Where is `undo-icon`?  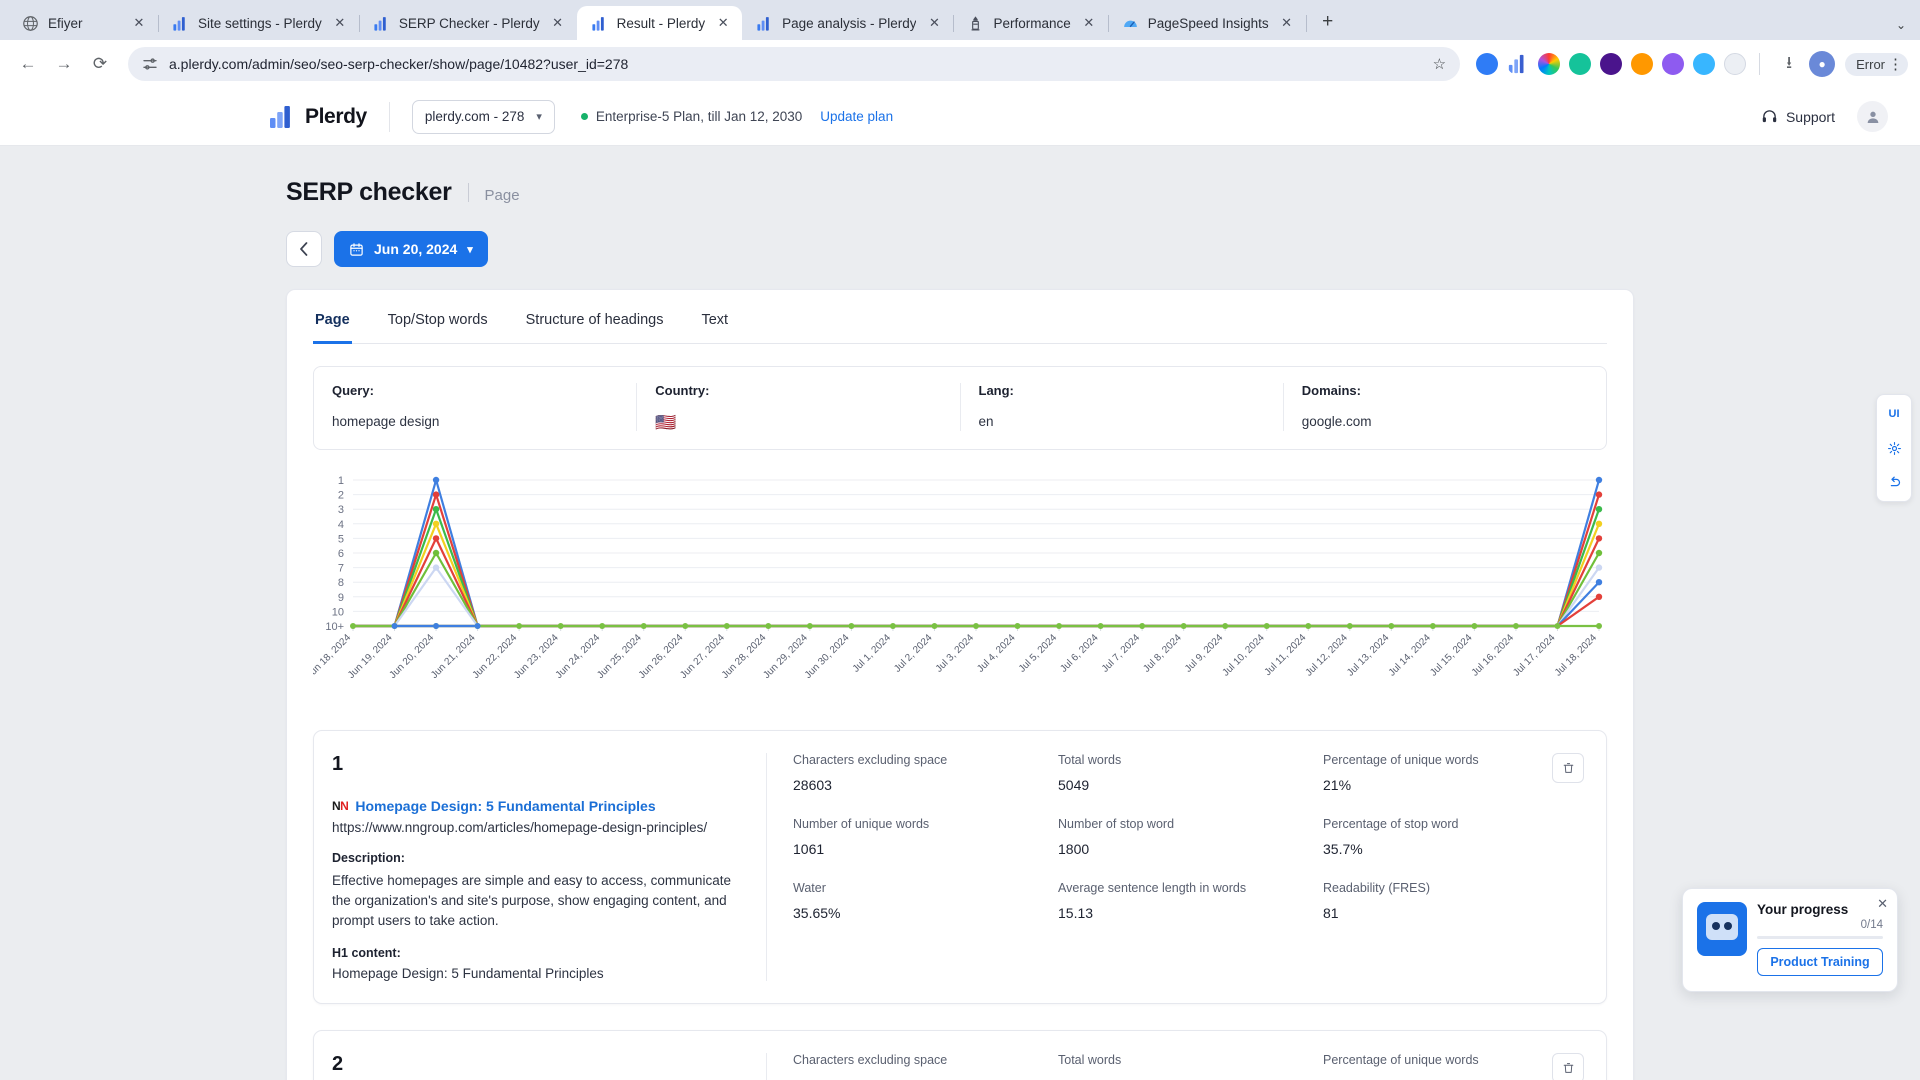 undo-icon is located at coordinates (1894, 482).